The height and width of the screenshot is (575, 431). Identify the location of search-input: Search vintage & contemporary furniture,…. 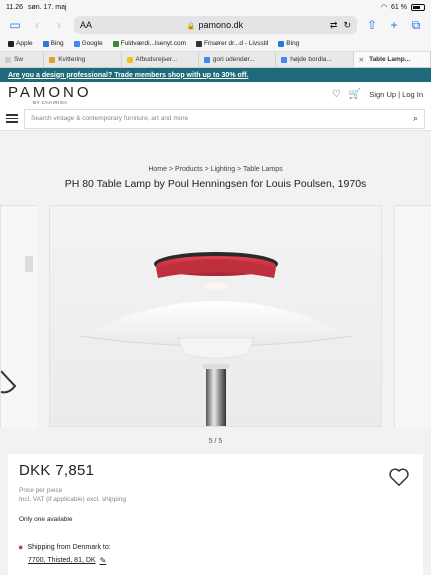
(224, 118).